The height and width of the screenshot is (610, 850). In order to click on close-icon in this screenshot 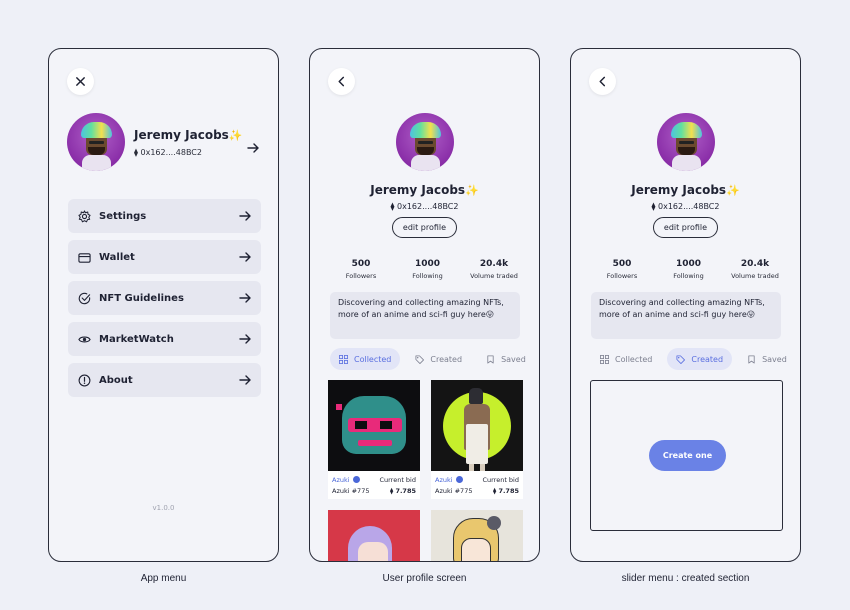, I will do `click(80, 81)`.